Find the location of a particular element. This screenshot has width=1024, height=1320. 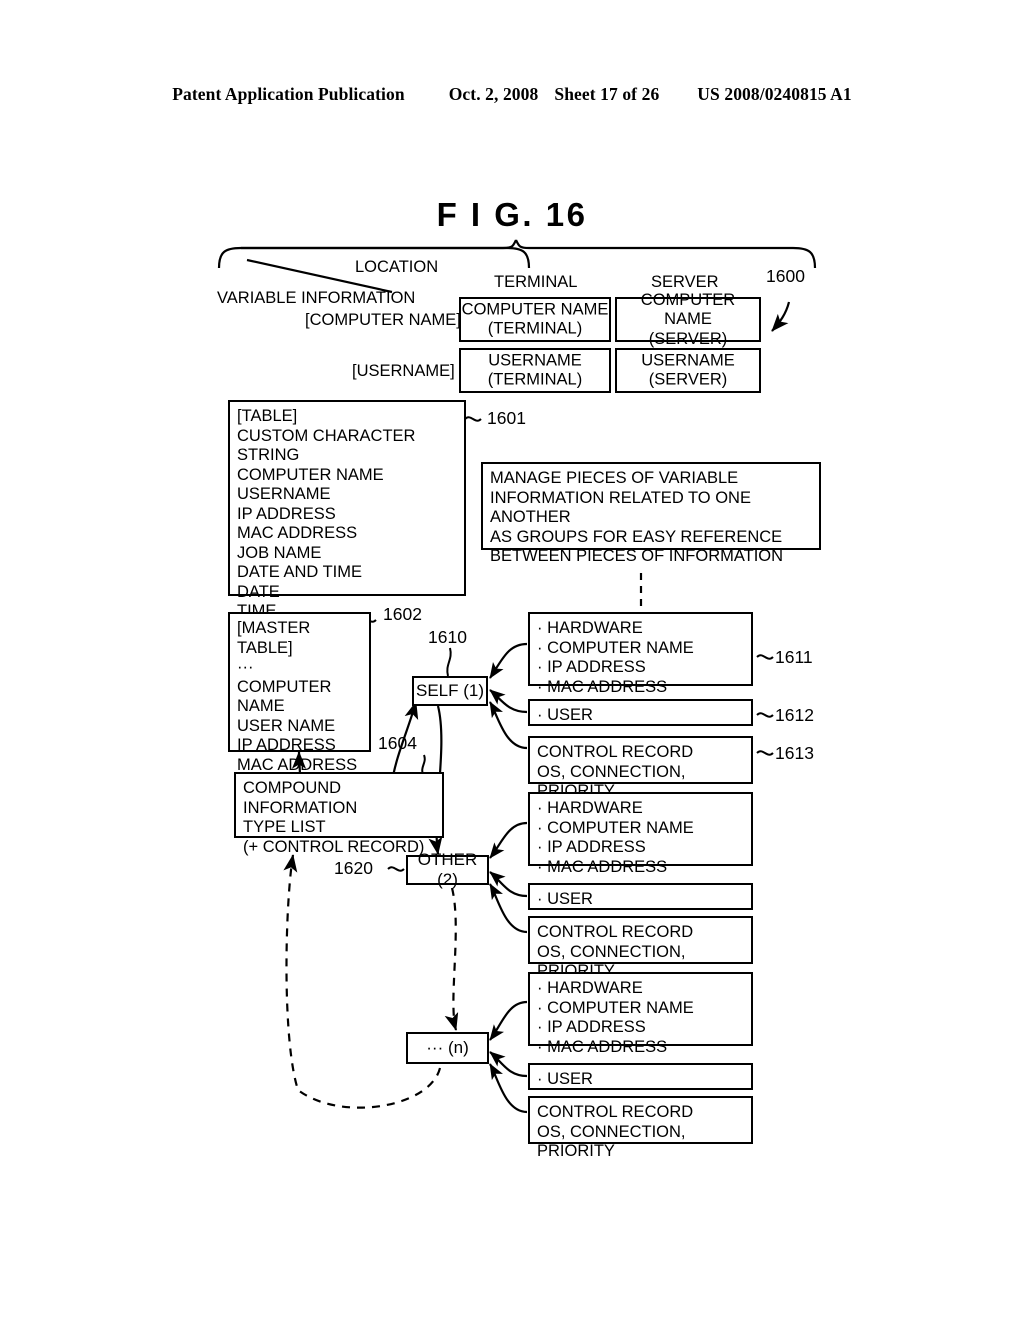

node-n: ··· (n) is located at coordinates (447, 1048).